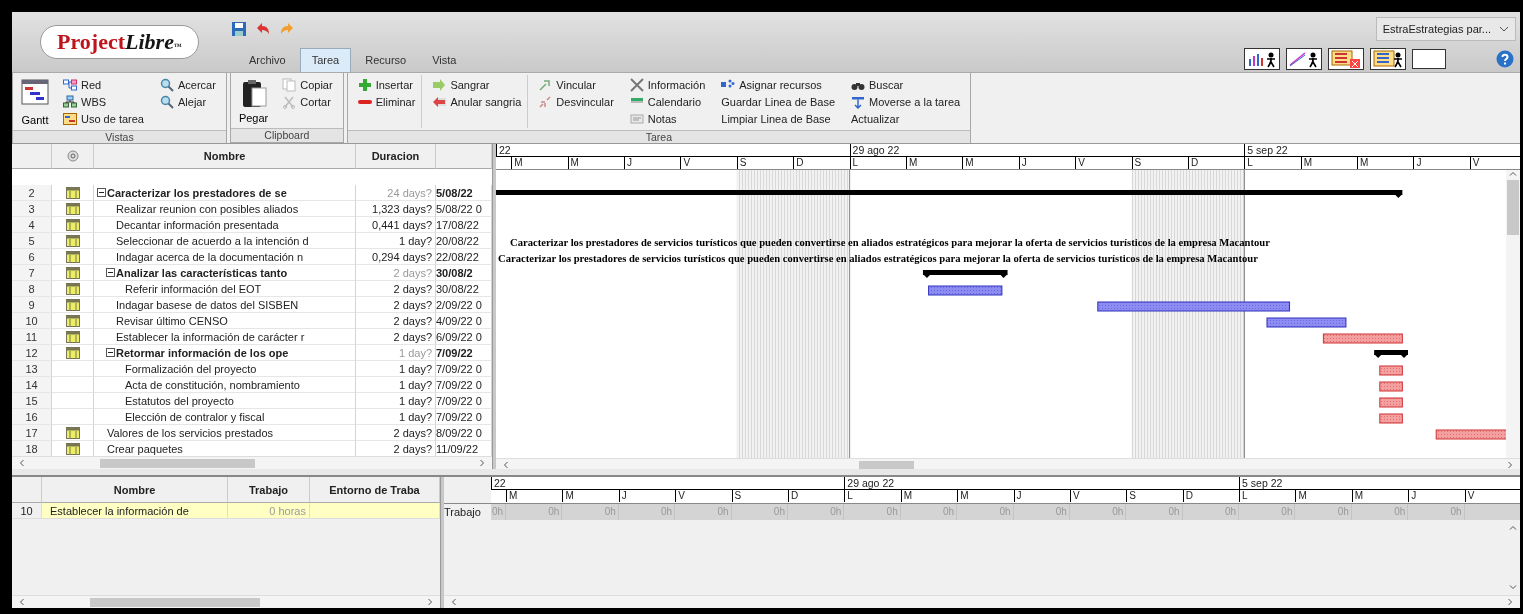 The image size is (1523, 614). I want to click on day-label: M, so click(1385, 163).